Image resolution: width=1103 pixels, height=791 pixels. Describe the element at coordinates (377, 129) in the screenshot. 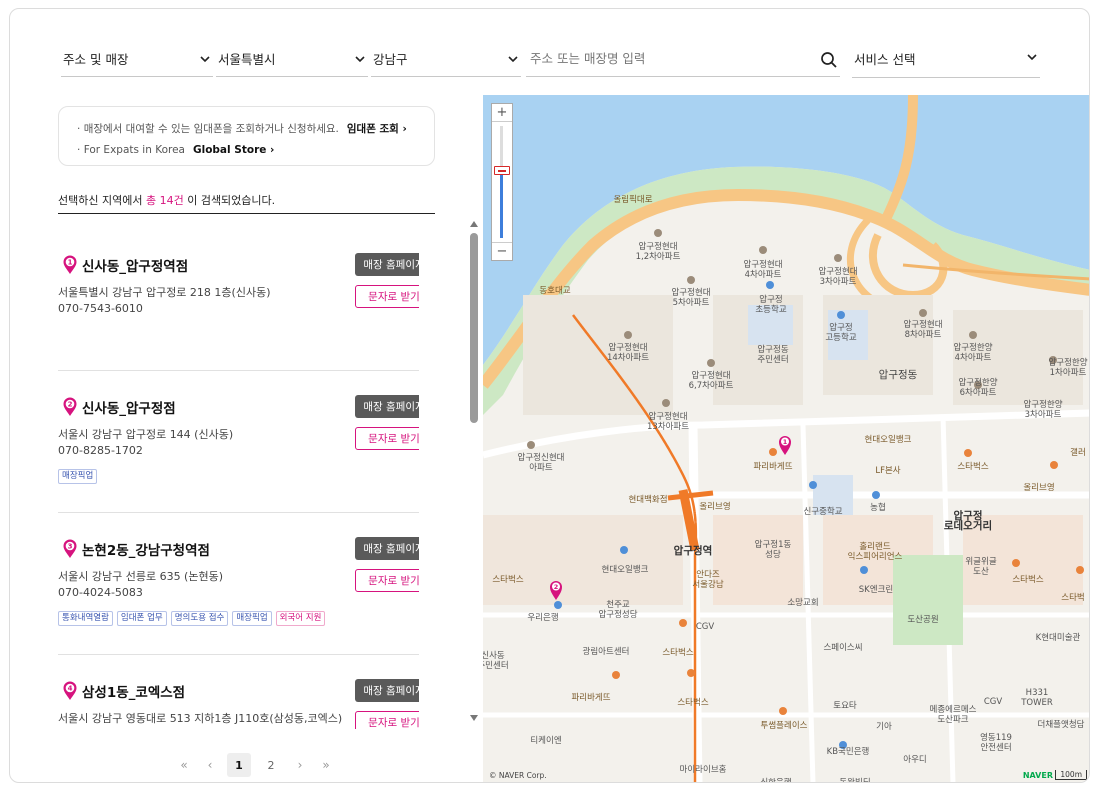

I see `rental-phone-link: 임대폰 조회 ›` at that location.